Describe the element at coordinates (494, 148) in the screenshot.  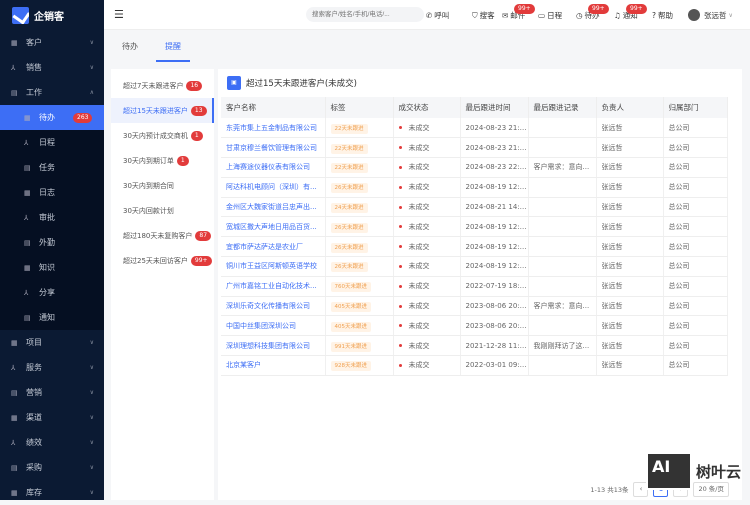
I see `table-cell: 2024-08-23 21:08` at that location.